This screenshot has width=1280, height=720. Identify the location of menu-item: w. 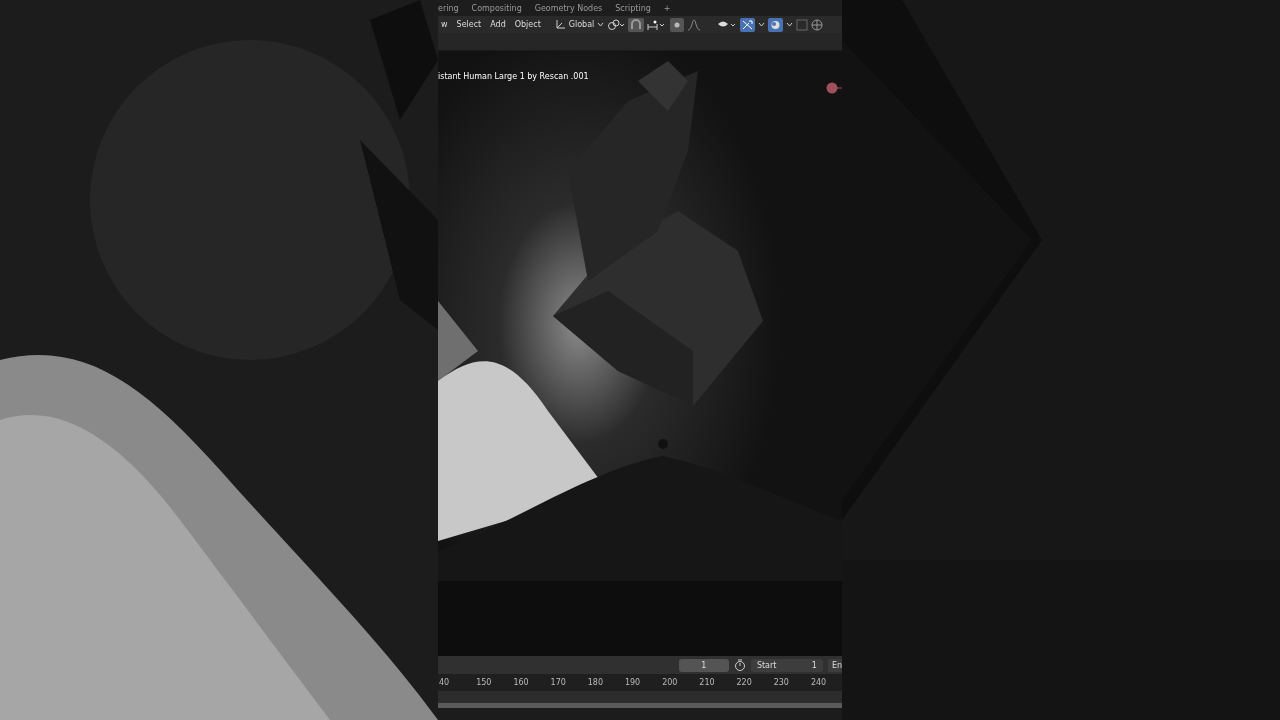
(444, 24).